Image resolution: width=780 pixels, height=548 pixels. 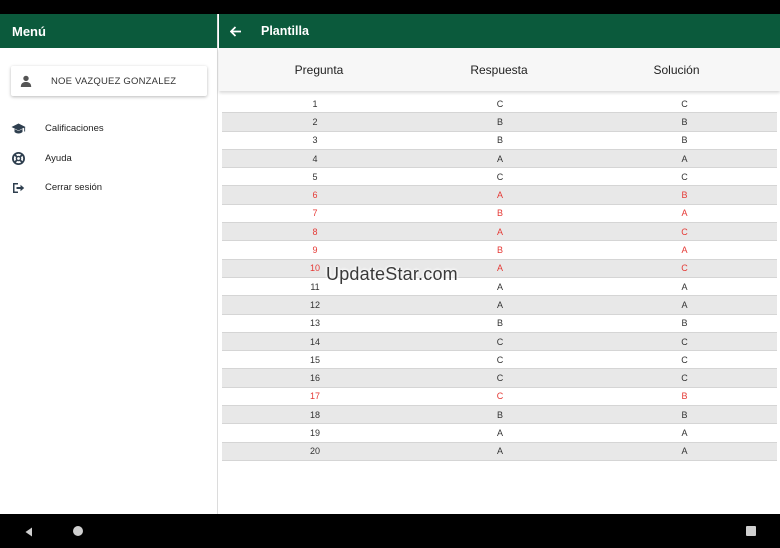 What do you see at coordinates (390, 7) in the screenshot?
I see `status-bar` at bounding box center [390, 7].